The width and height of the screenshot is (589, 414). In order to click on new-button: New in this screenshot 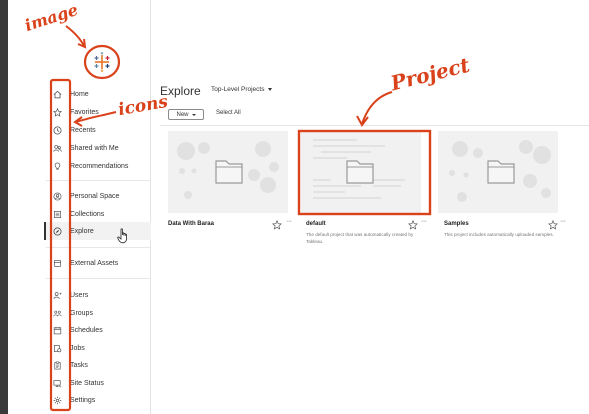, I will do `click(186, 114)`.